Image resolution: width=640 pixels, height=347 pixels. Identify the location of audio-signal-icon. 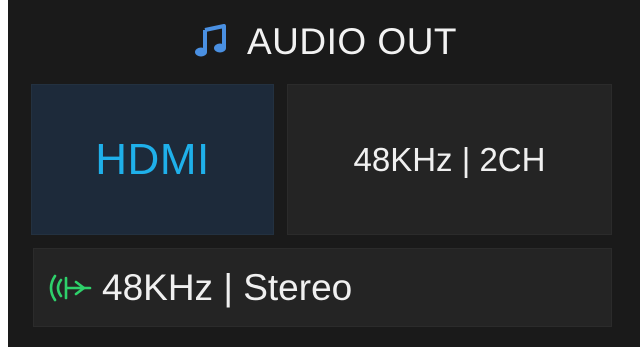
(69, 288).